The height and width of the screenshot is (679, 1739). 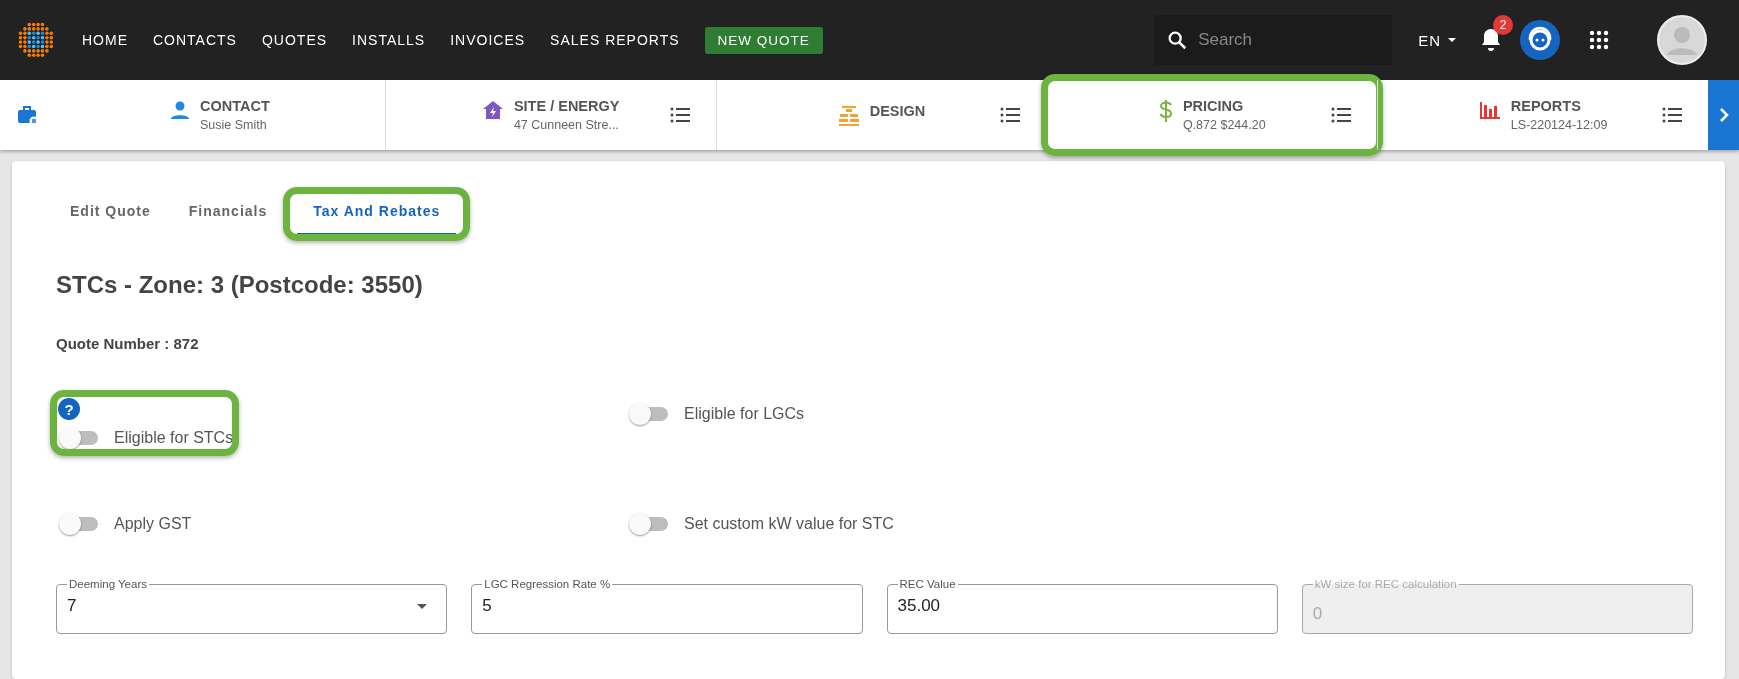 I want to click on input-field: kW size for REC calculation 0, so click(x=1497, y=606).